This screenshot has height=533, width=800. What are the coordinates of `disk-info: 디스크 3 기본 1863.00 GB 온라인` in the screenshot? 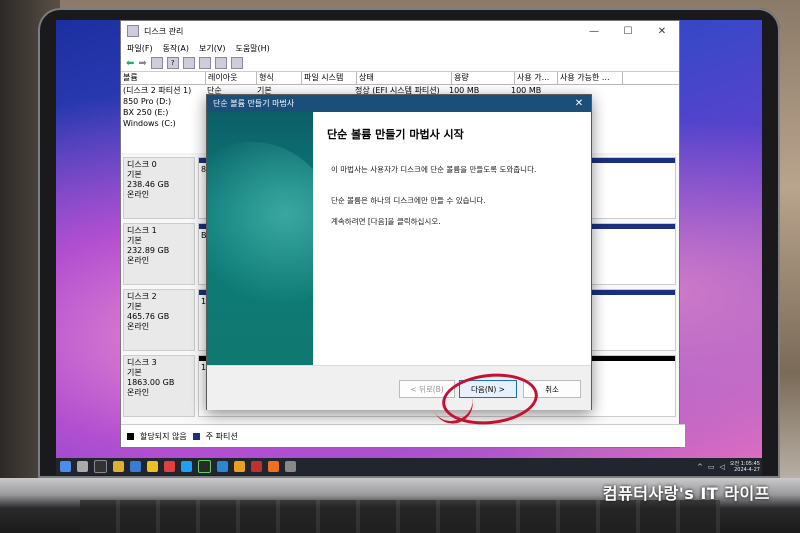 It's located at (159, 386).